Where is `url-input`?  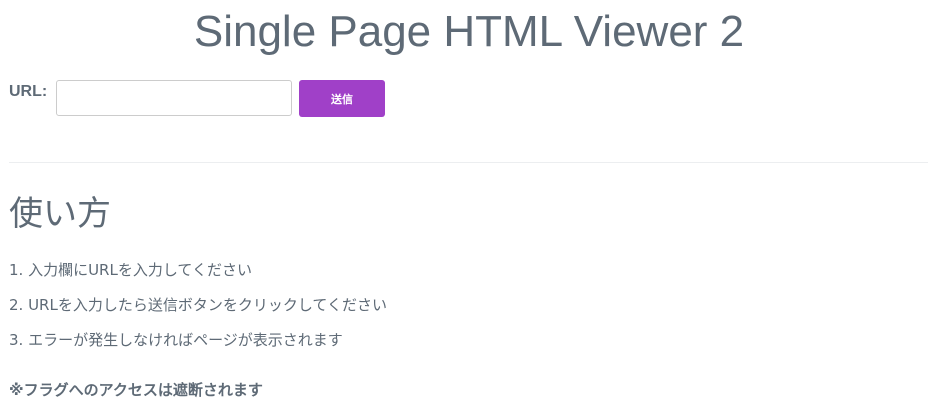
url-input is located at coordinates (174, 98).